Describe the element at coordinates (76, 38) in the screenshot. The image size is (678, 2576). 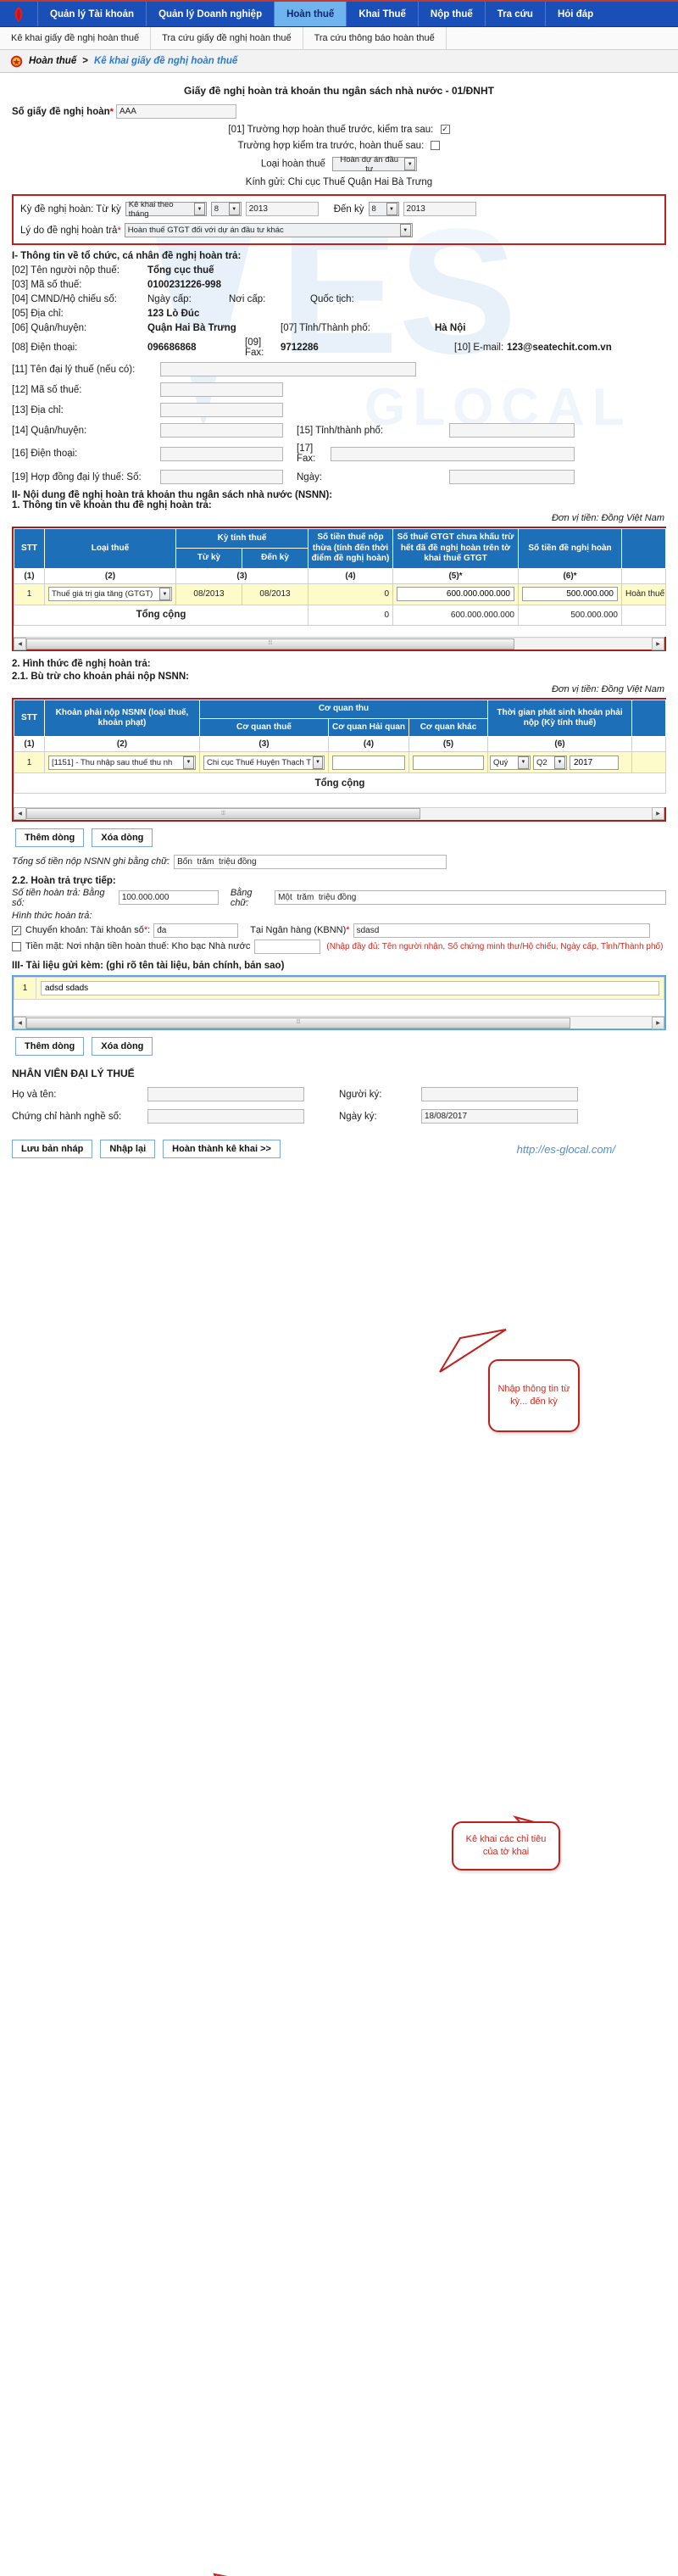
I see `subnav-item-ke-khai: Kê khai giấy đề nghị hoàn thuế` at that location.